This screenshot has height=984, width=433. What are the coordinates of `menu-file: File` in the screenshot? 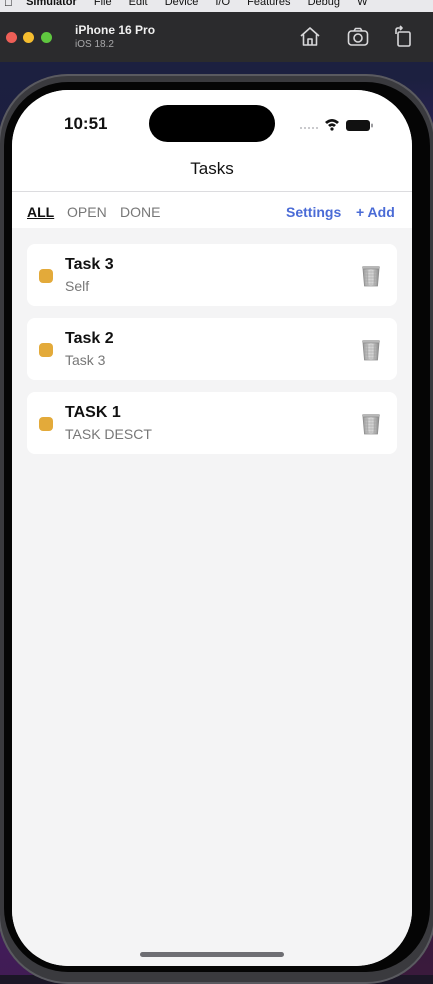 It's located at (103, 4).